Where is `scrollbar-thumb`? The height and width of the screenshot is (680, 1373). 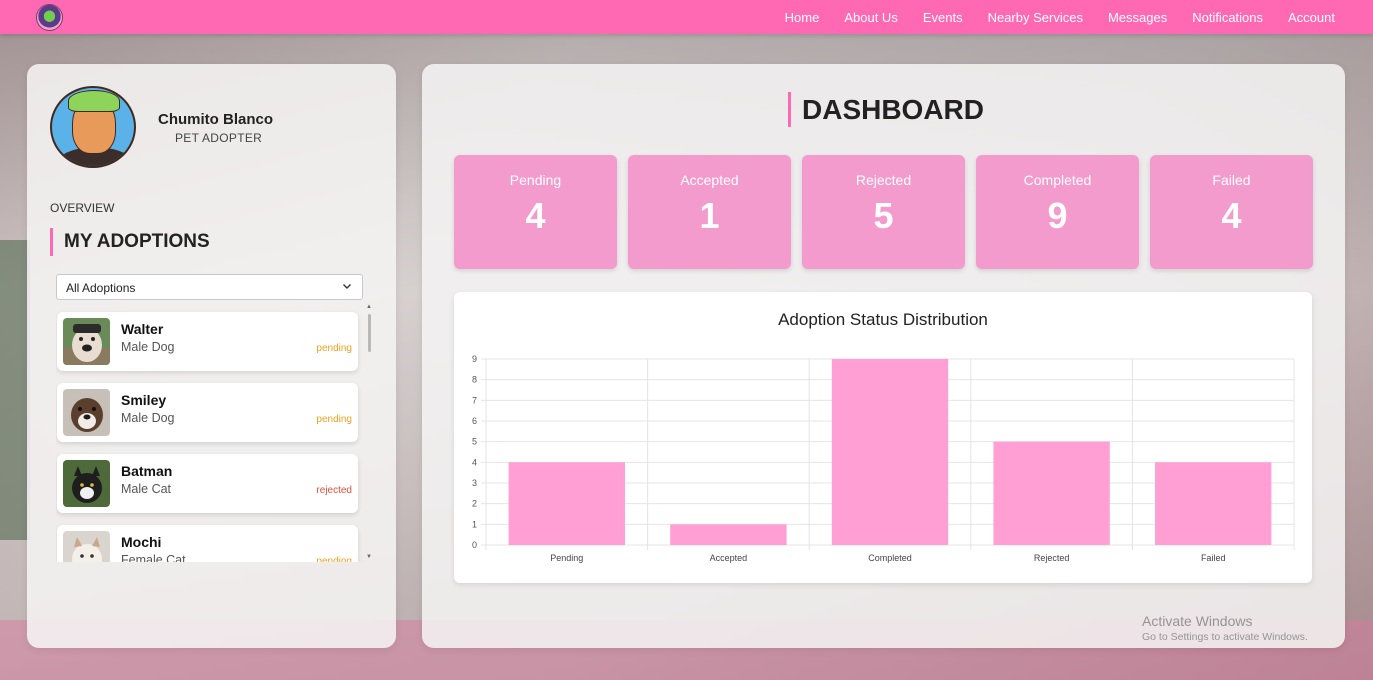
scrollbar-thumb is located at coordinates (369, 333).